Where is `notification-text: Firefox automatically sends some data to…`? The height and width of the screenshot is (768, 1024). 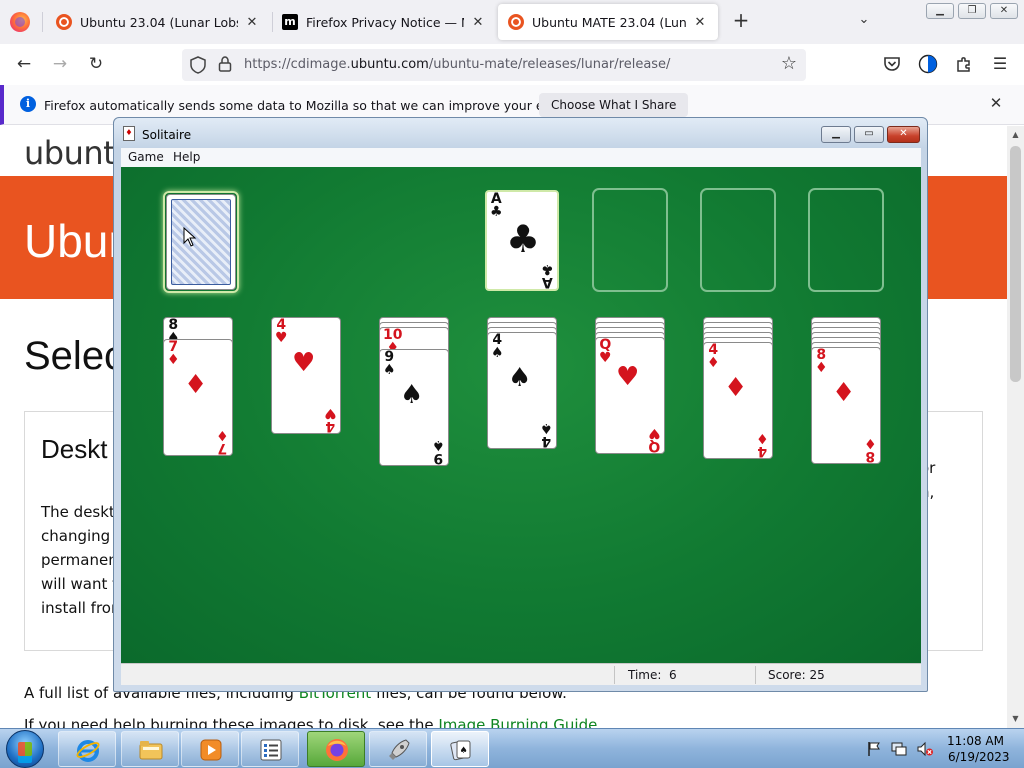
notification-text: Firefox automatically sends some data to… is located at coordinates (327, 105).